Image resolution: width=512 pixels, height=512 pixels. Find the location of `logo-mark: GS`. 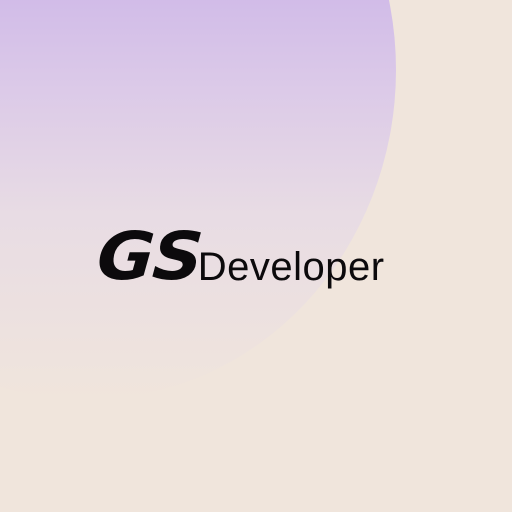

logo-mark: GS is located at coordinates (149, 256).